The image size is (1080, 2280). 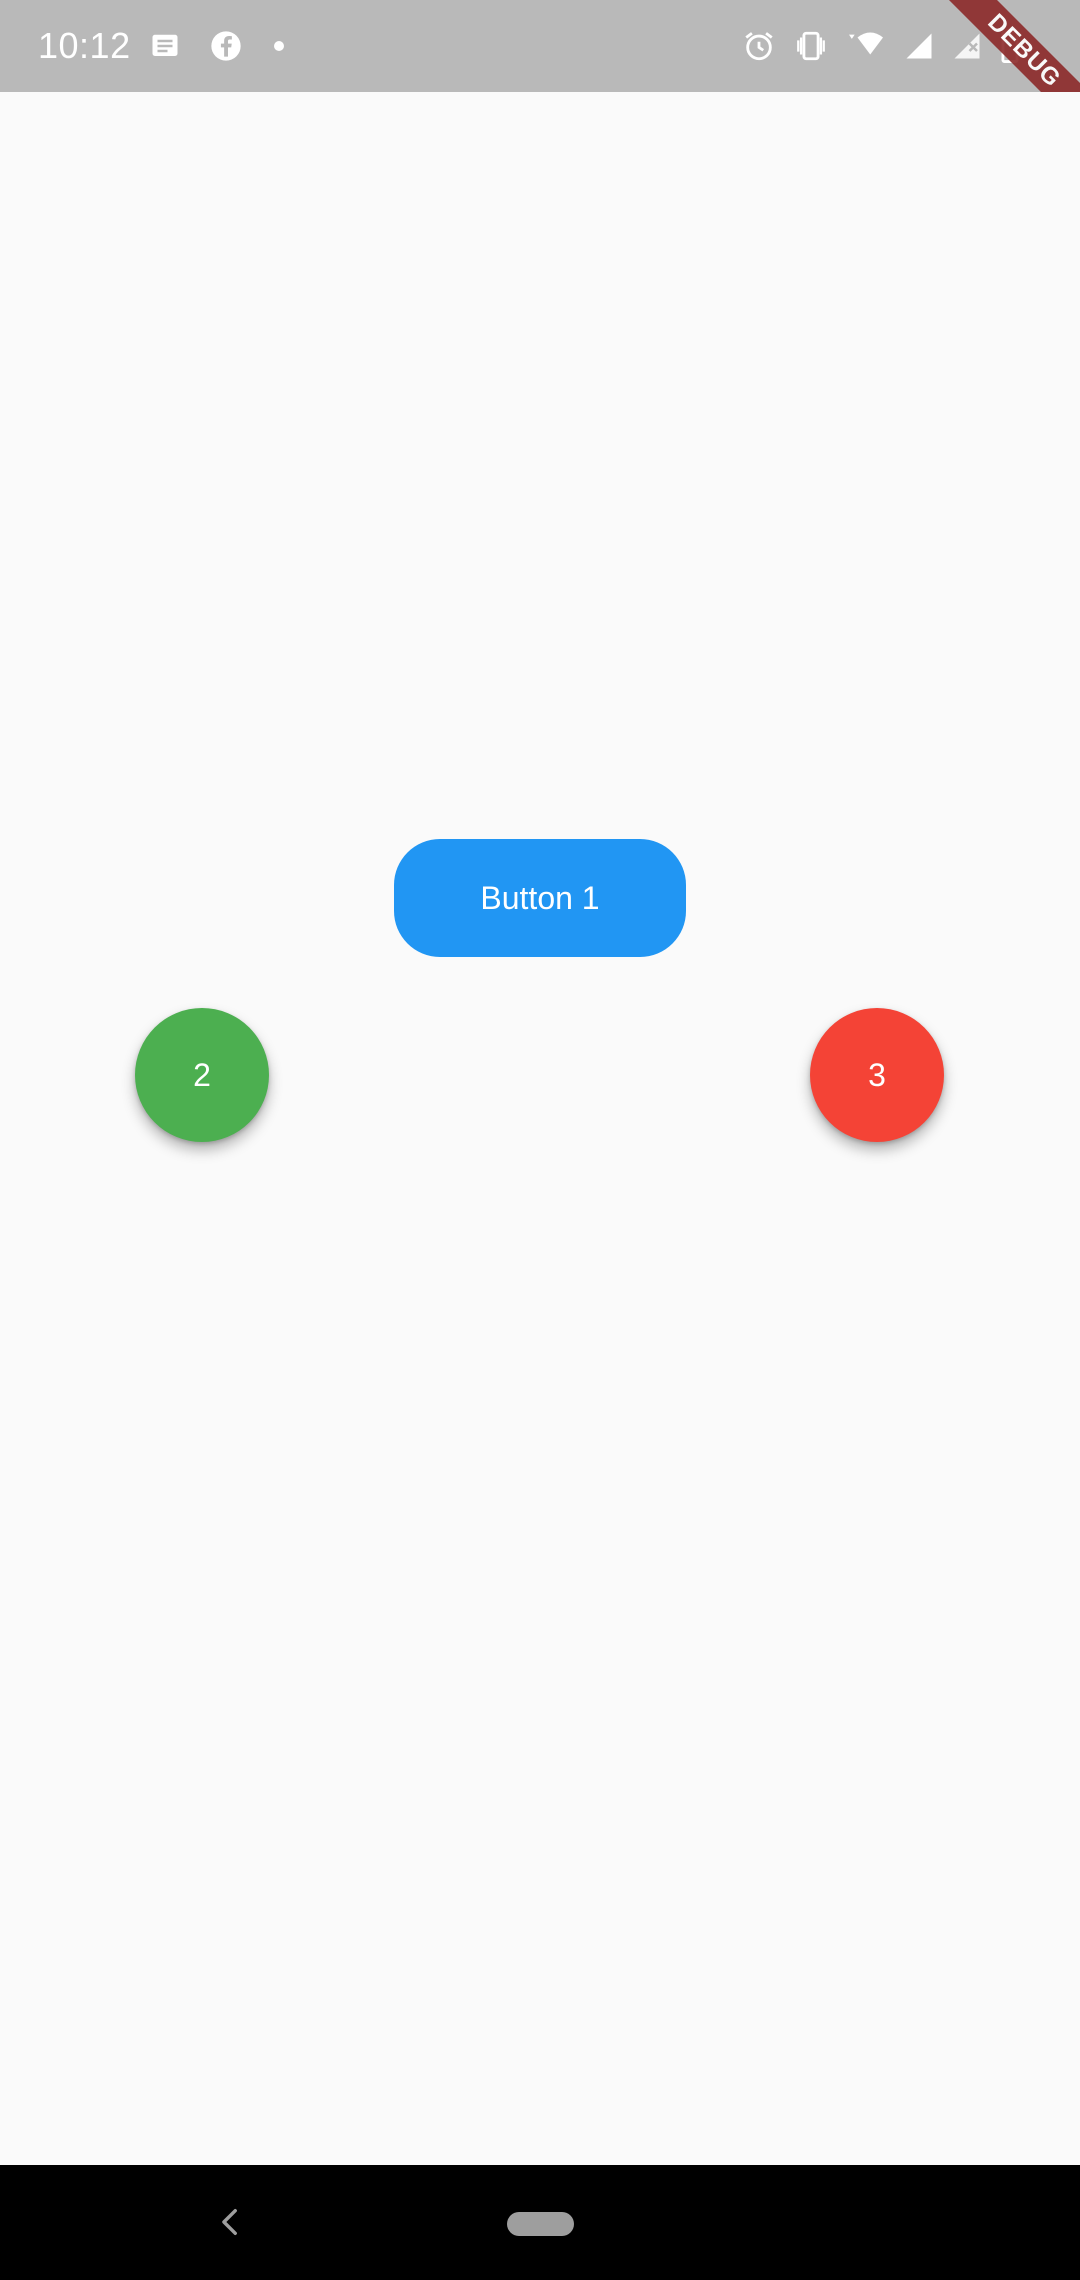 I want to click on navigation-bar, so click(x=540, y=2222).